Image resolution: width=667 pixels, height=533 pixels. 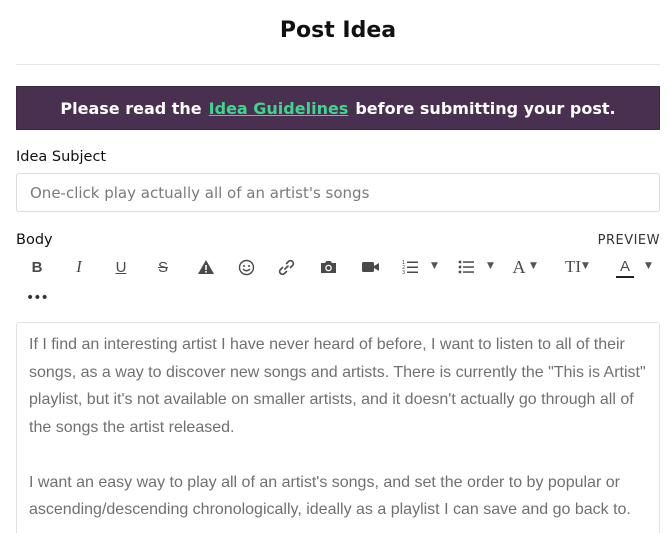 I want to click on camera-icon, so click(x=328, y=267).